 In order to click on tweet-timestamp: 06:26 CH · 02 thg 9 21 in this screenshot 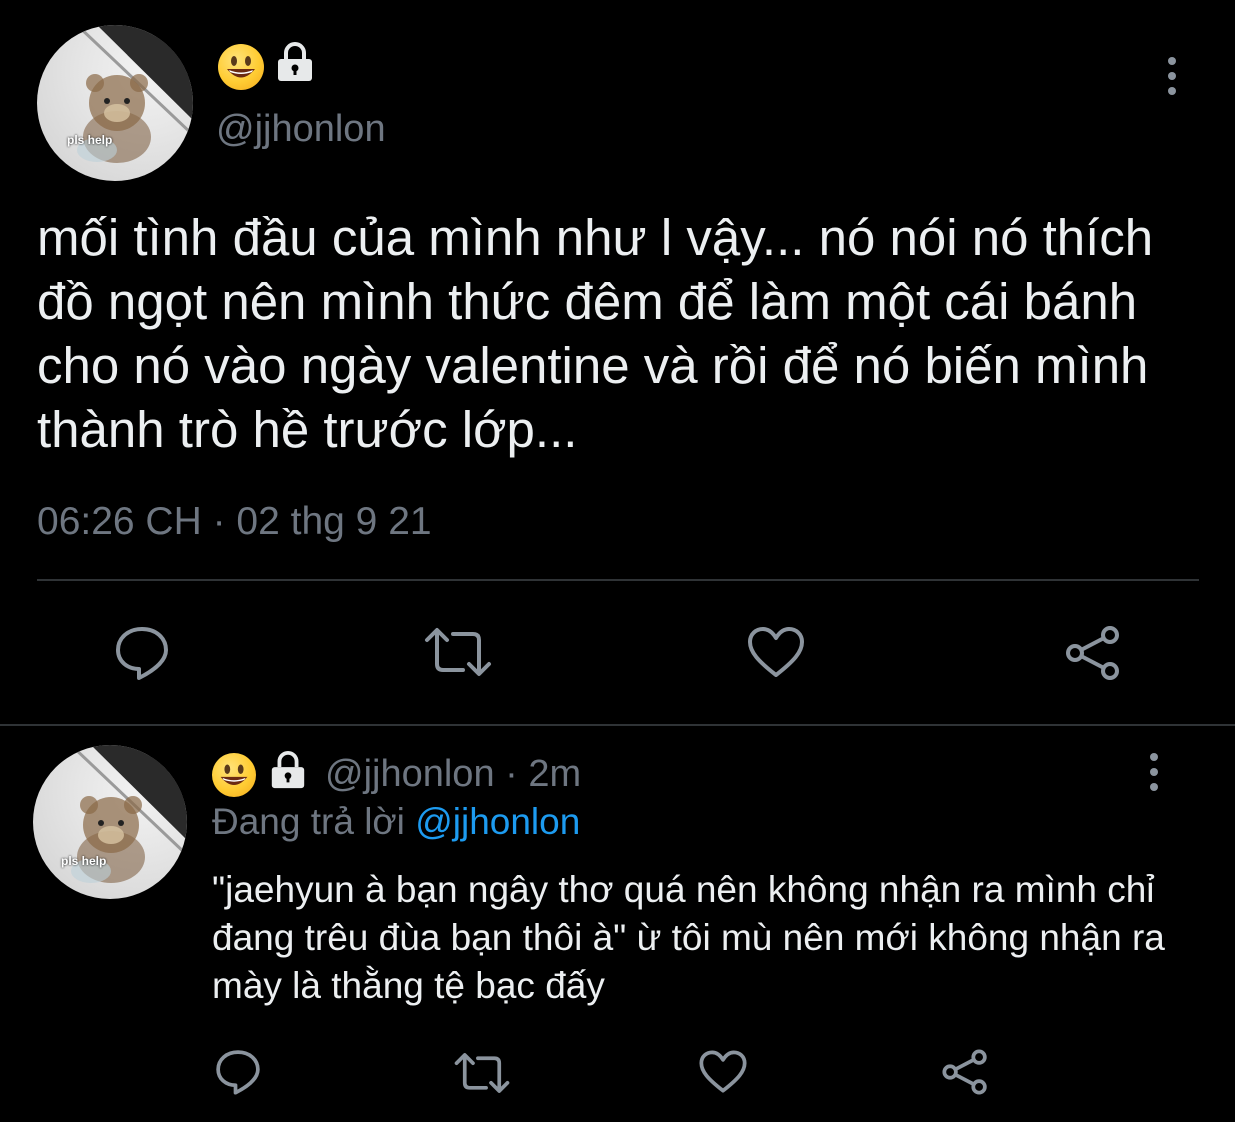, I will do `click(234, 522)`.